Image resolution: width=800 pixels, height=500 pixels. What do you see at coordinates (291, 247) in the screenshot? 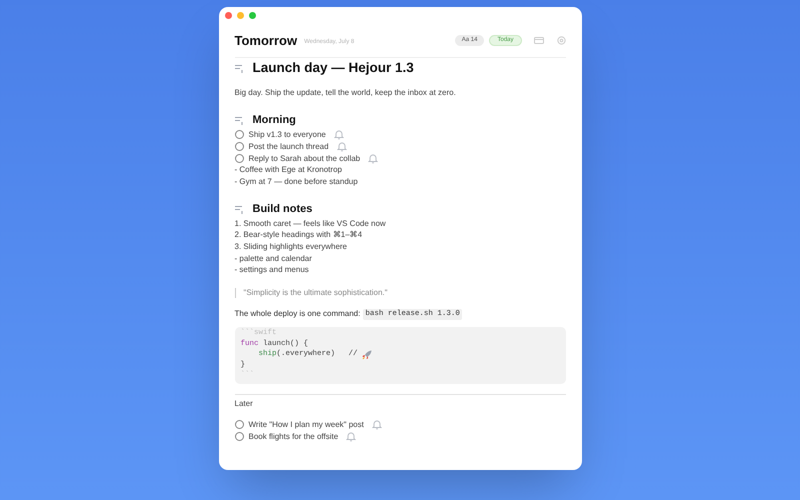
I see `list-line: 3. Sliding highlights everywhere` at bounding box center [291, 247].